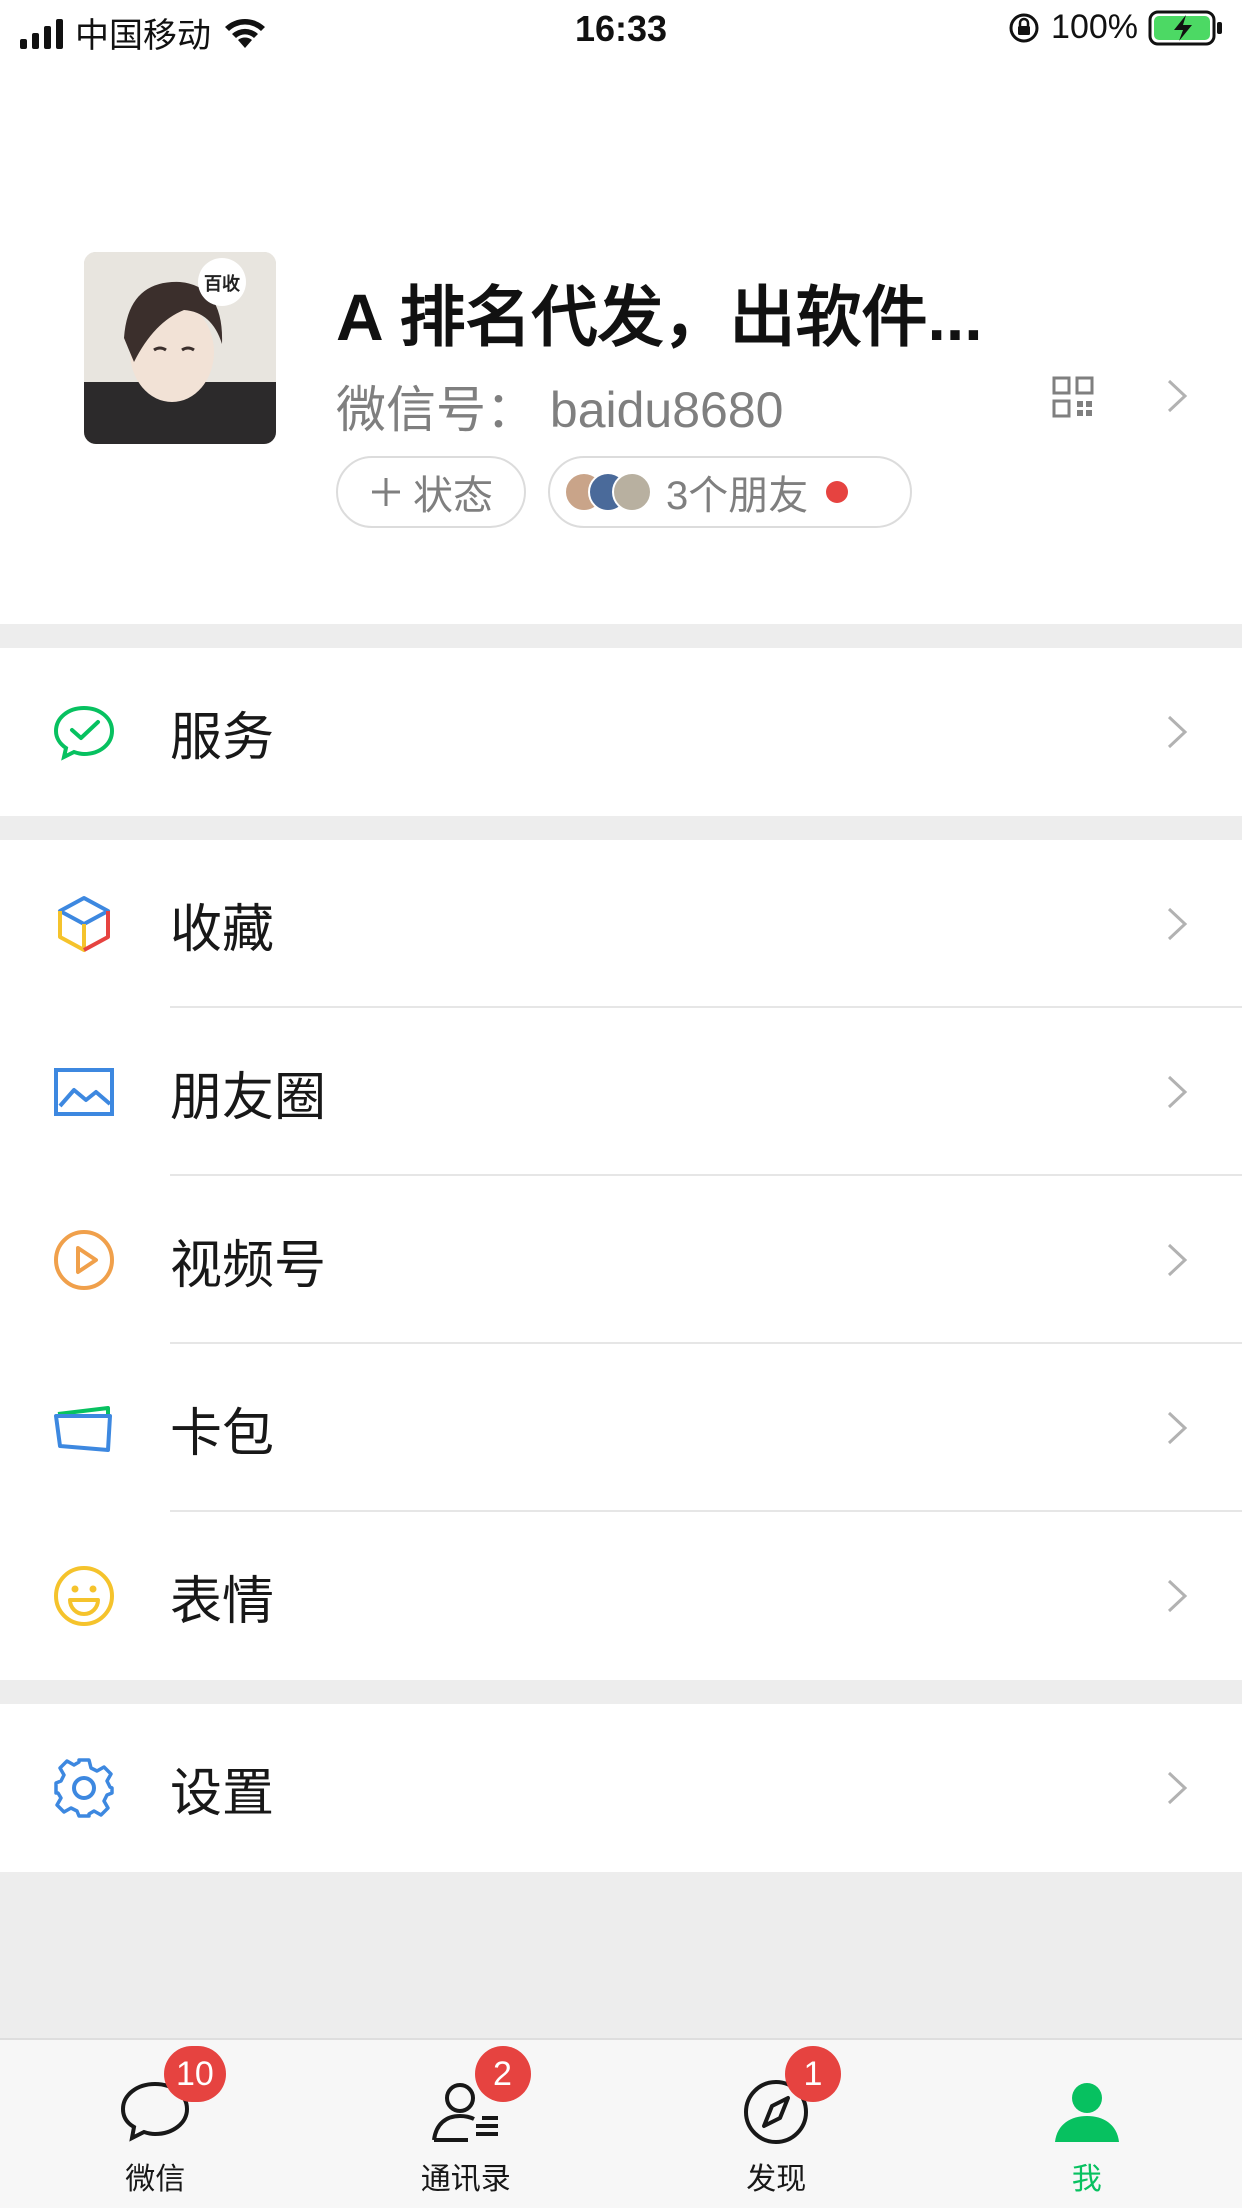  I want to click on tab-label-chats: 微信, so click(155, 2179).